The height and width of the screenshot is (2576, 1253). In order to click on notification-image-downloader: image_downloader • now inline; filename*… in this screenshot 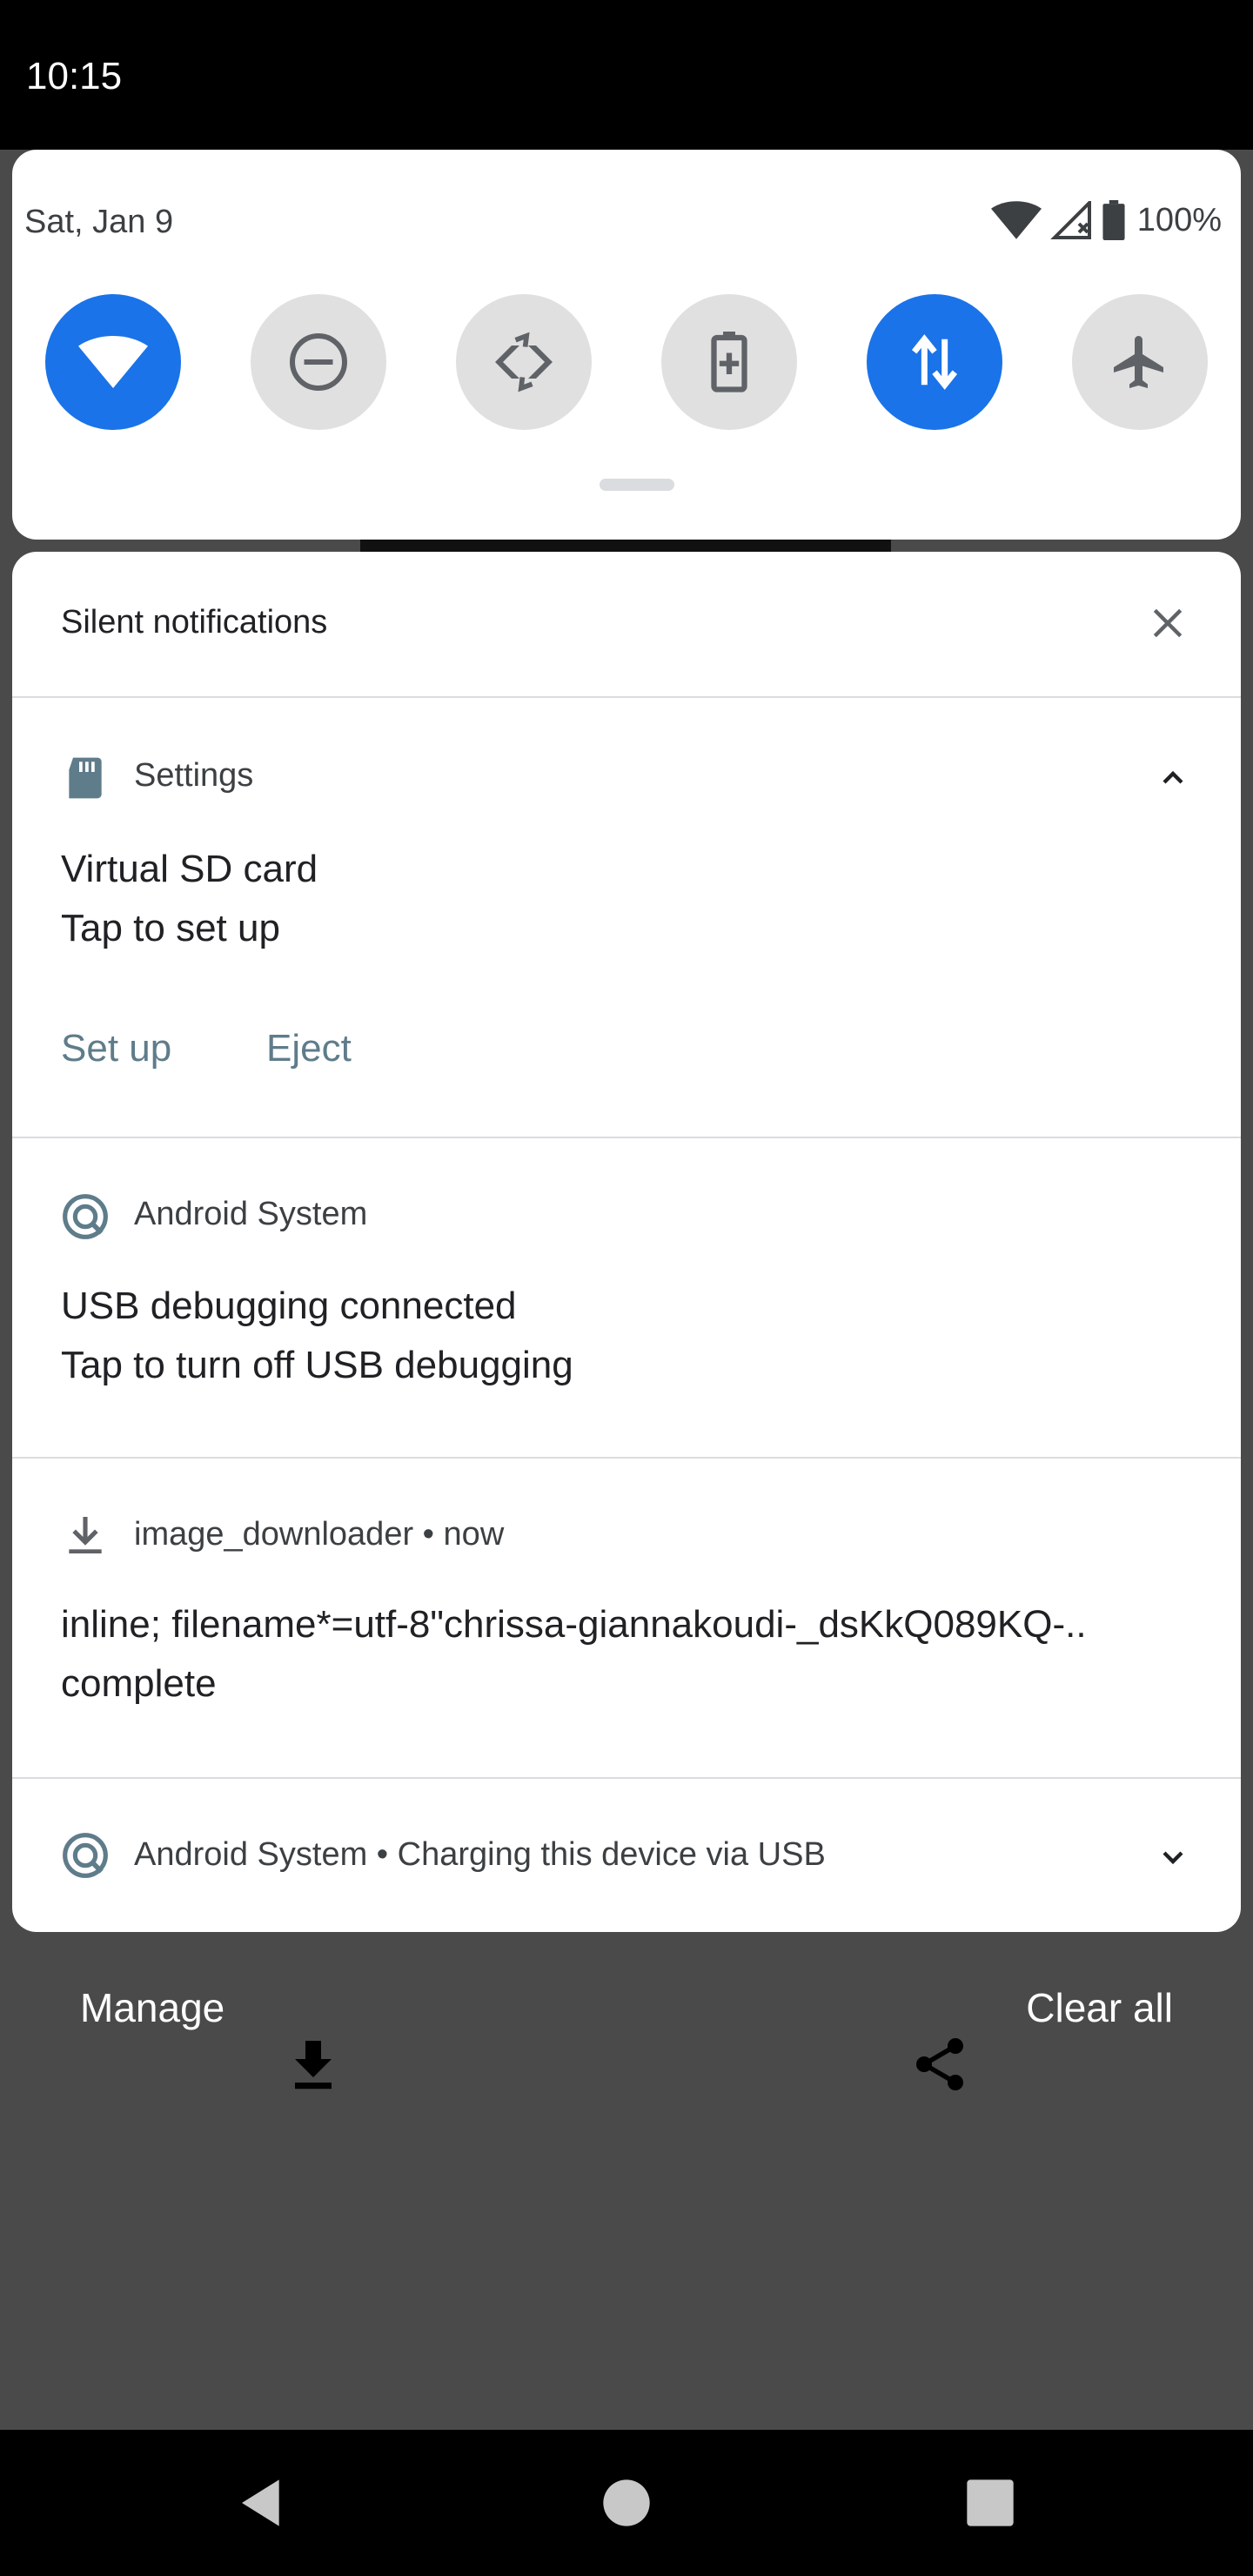, I will do `click(626, 1619)`.